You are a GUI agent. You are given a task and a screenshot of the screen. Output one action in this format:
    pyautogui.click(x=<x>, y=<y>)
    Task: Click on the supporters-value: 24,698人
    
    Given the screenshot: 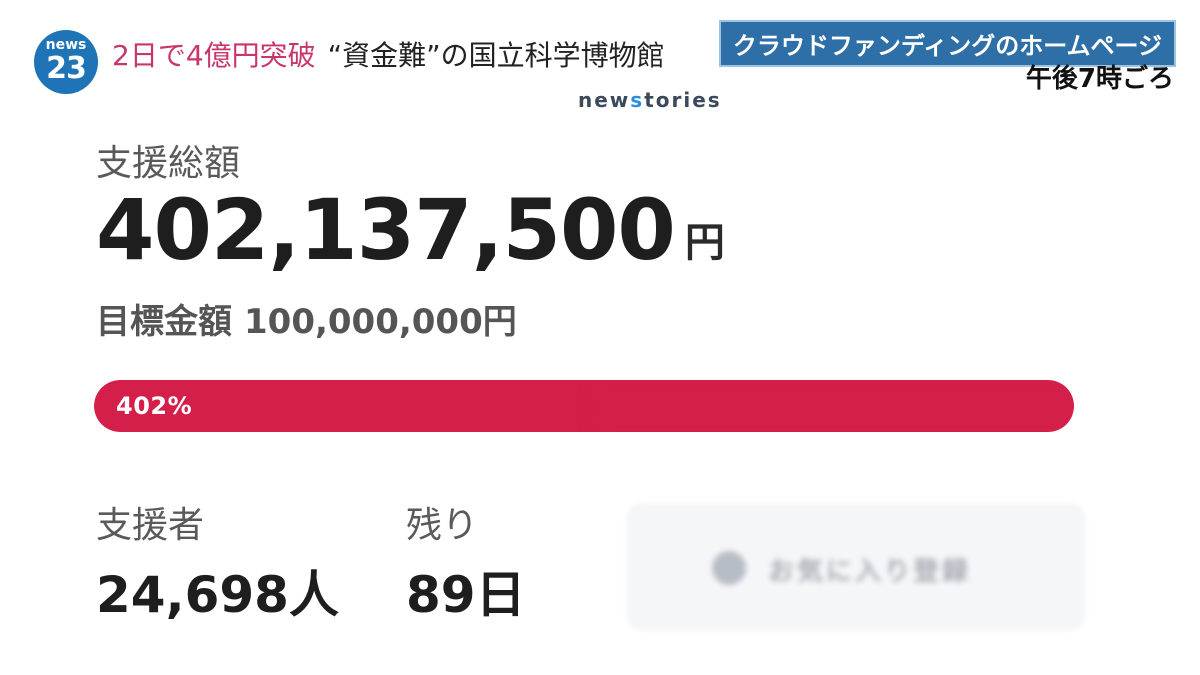 What is the action you would take?
    pyautogui.click(x=217, y=595)
    